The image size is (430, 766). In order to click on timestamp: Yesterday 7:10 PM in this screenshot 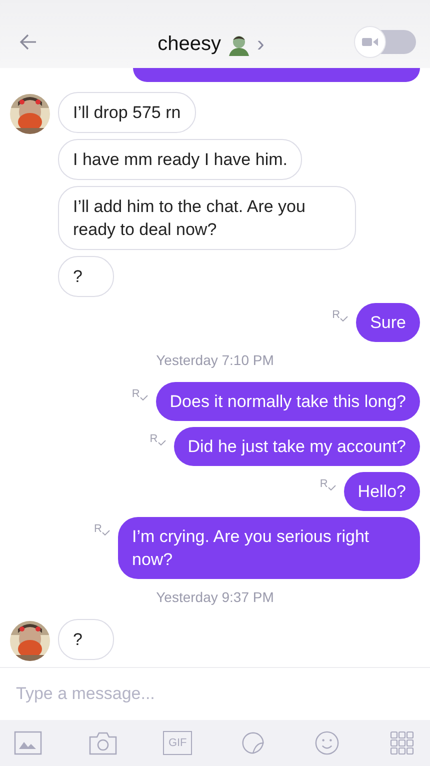, I will do `click(215, 360)`.